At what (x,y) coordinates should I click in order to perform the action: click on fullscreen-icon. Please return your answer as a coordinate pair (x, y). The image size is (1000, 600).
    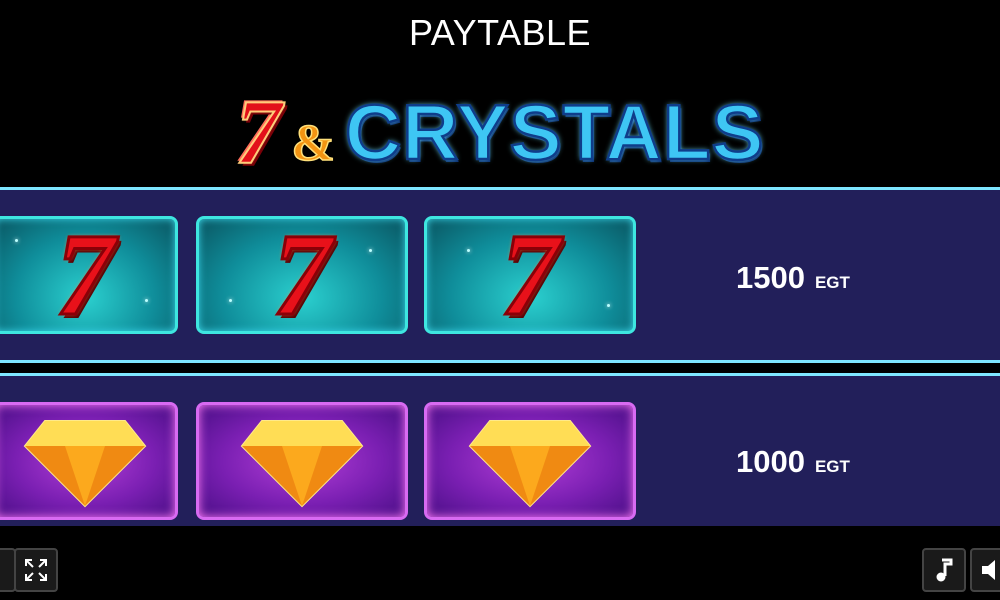
    Looking at the image, I should click on (36, 570).